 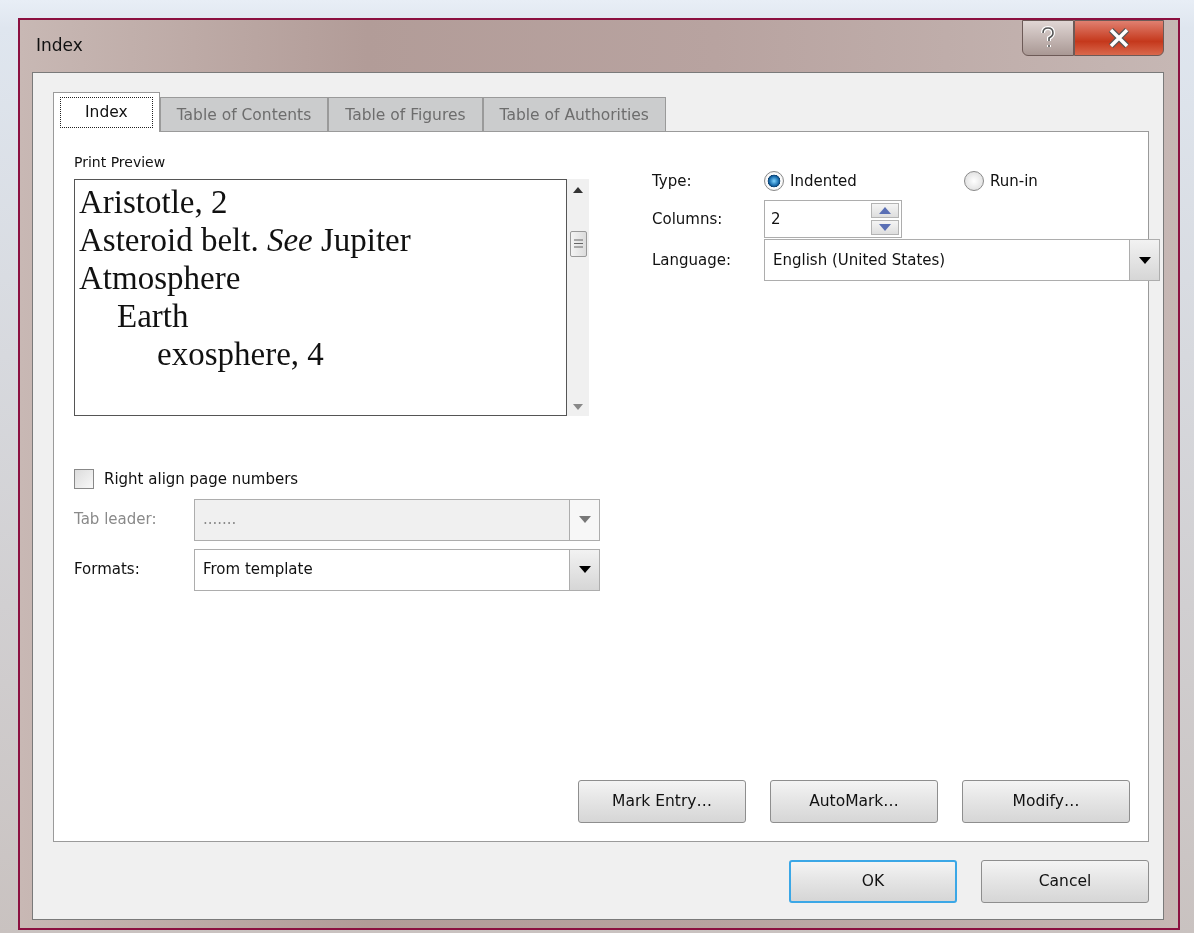 I want to click on checkbox-label: Right align page numbers, so click(x=201, y=479).